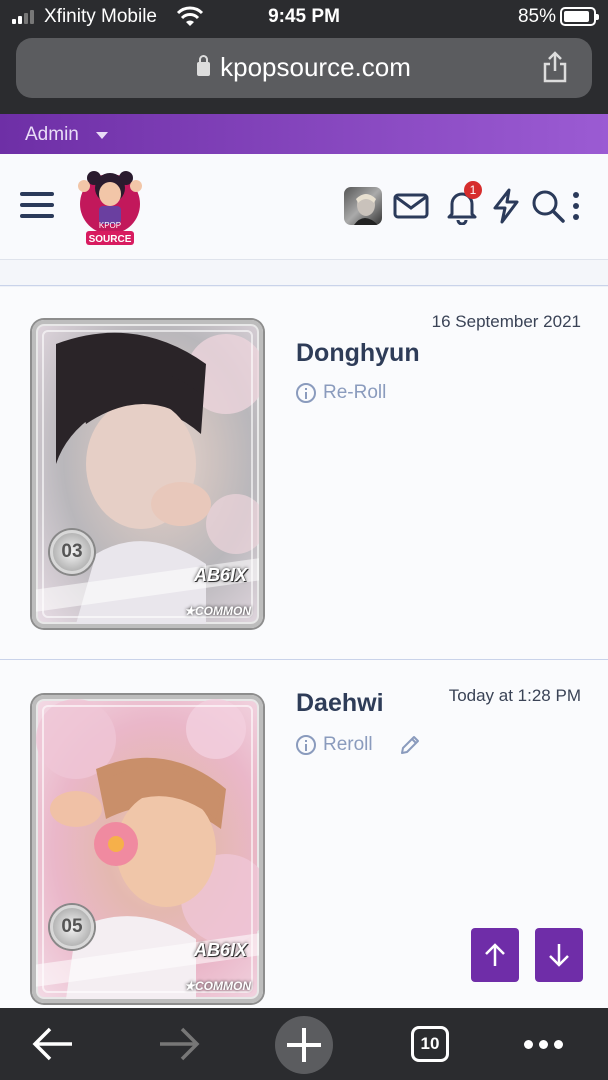  I want to click on battery-percent: 85%, so click(536, 16).